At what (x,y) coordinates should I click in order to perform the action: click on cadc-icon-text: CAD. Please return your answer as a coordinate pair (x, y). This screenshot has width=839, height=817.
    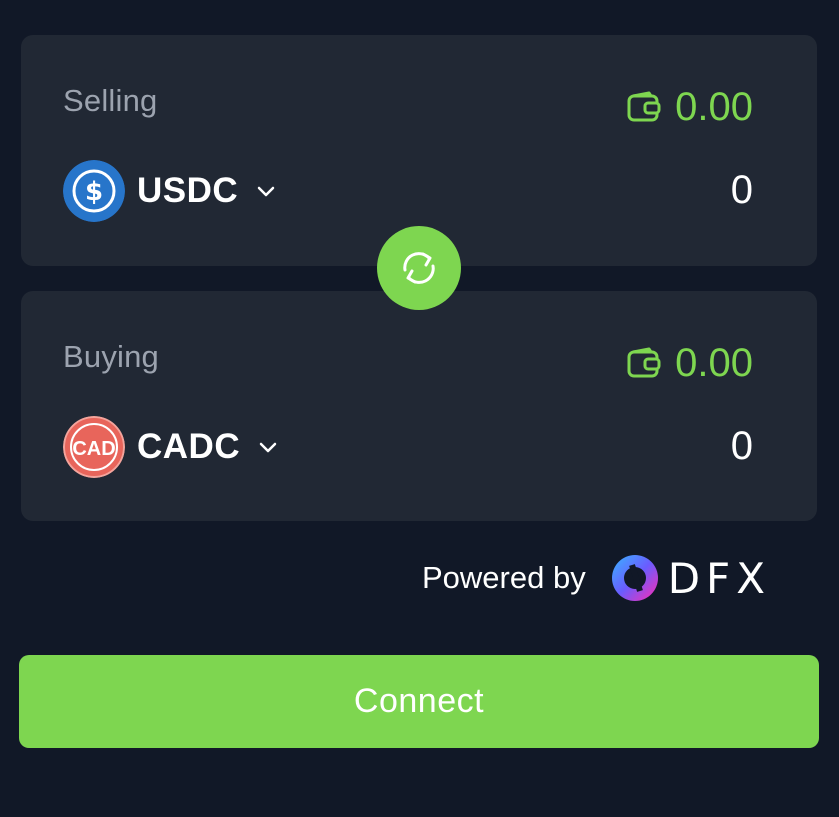
    Looking at the image, I should click on (93, 449).